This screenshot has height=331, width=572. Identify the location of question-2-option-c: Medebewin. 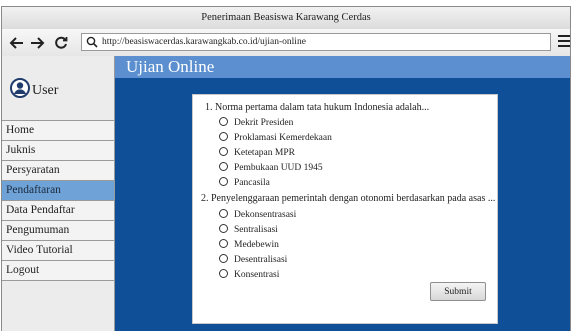
(249, 244).